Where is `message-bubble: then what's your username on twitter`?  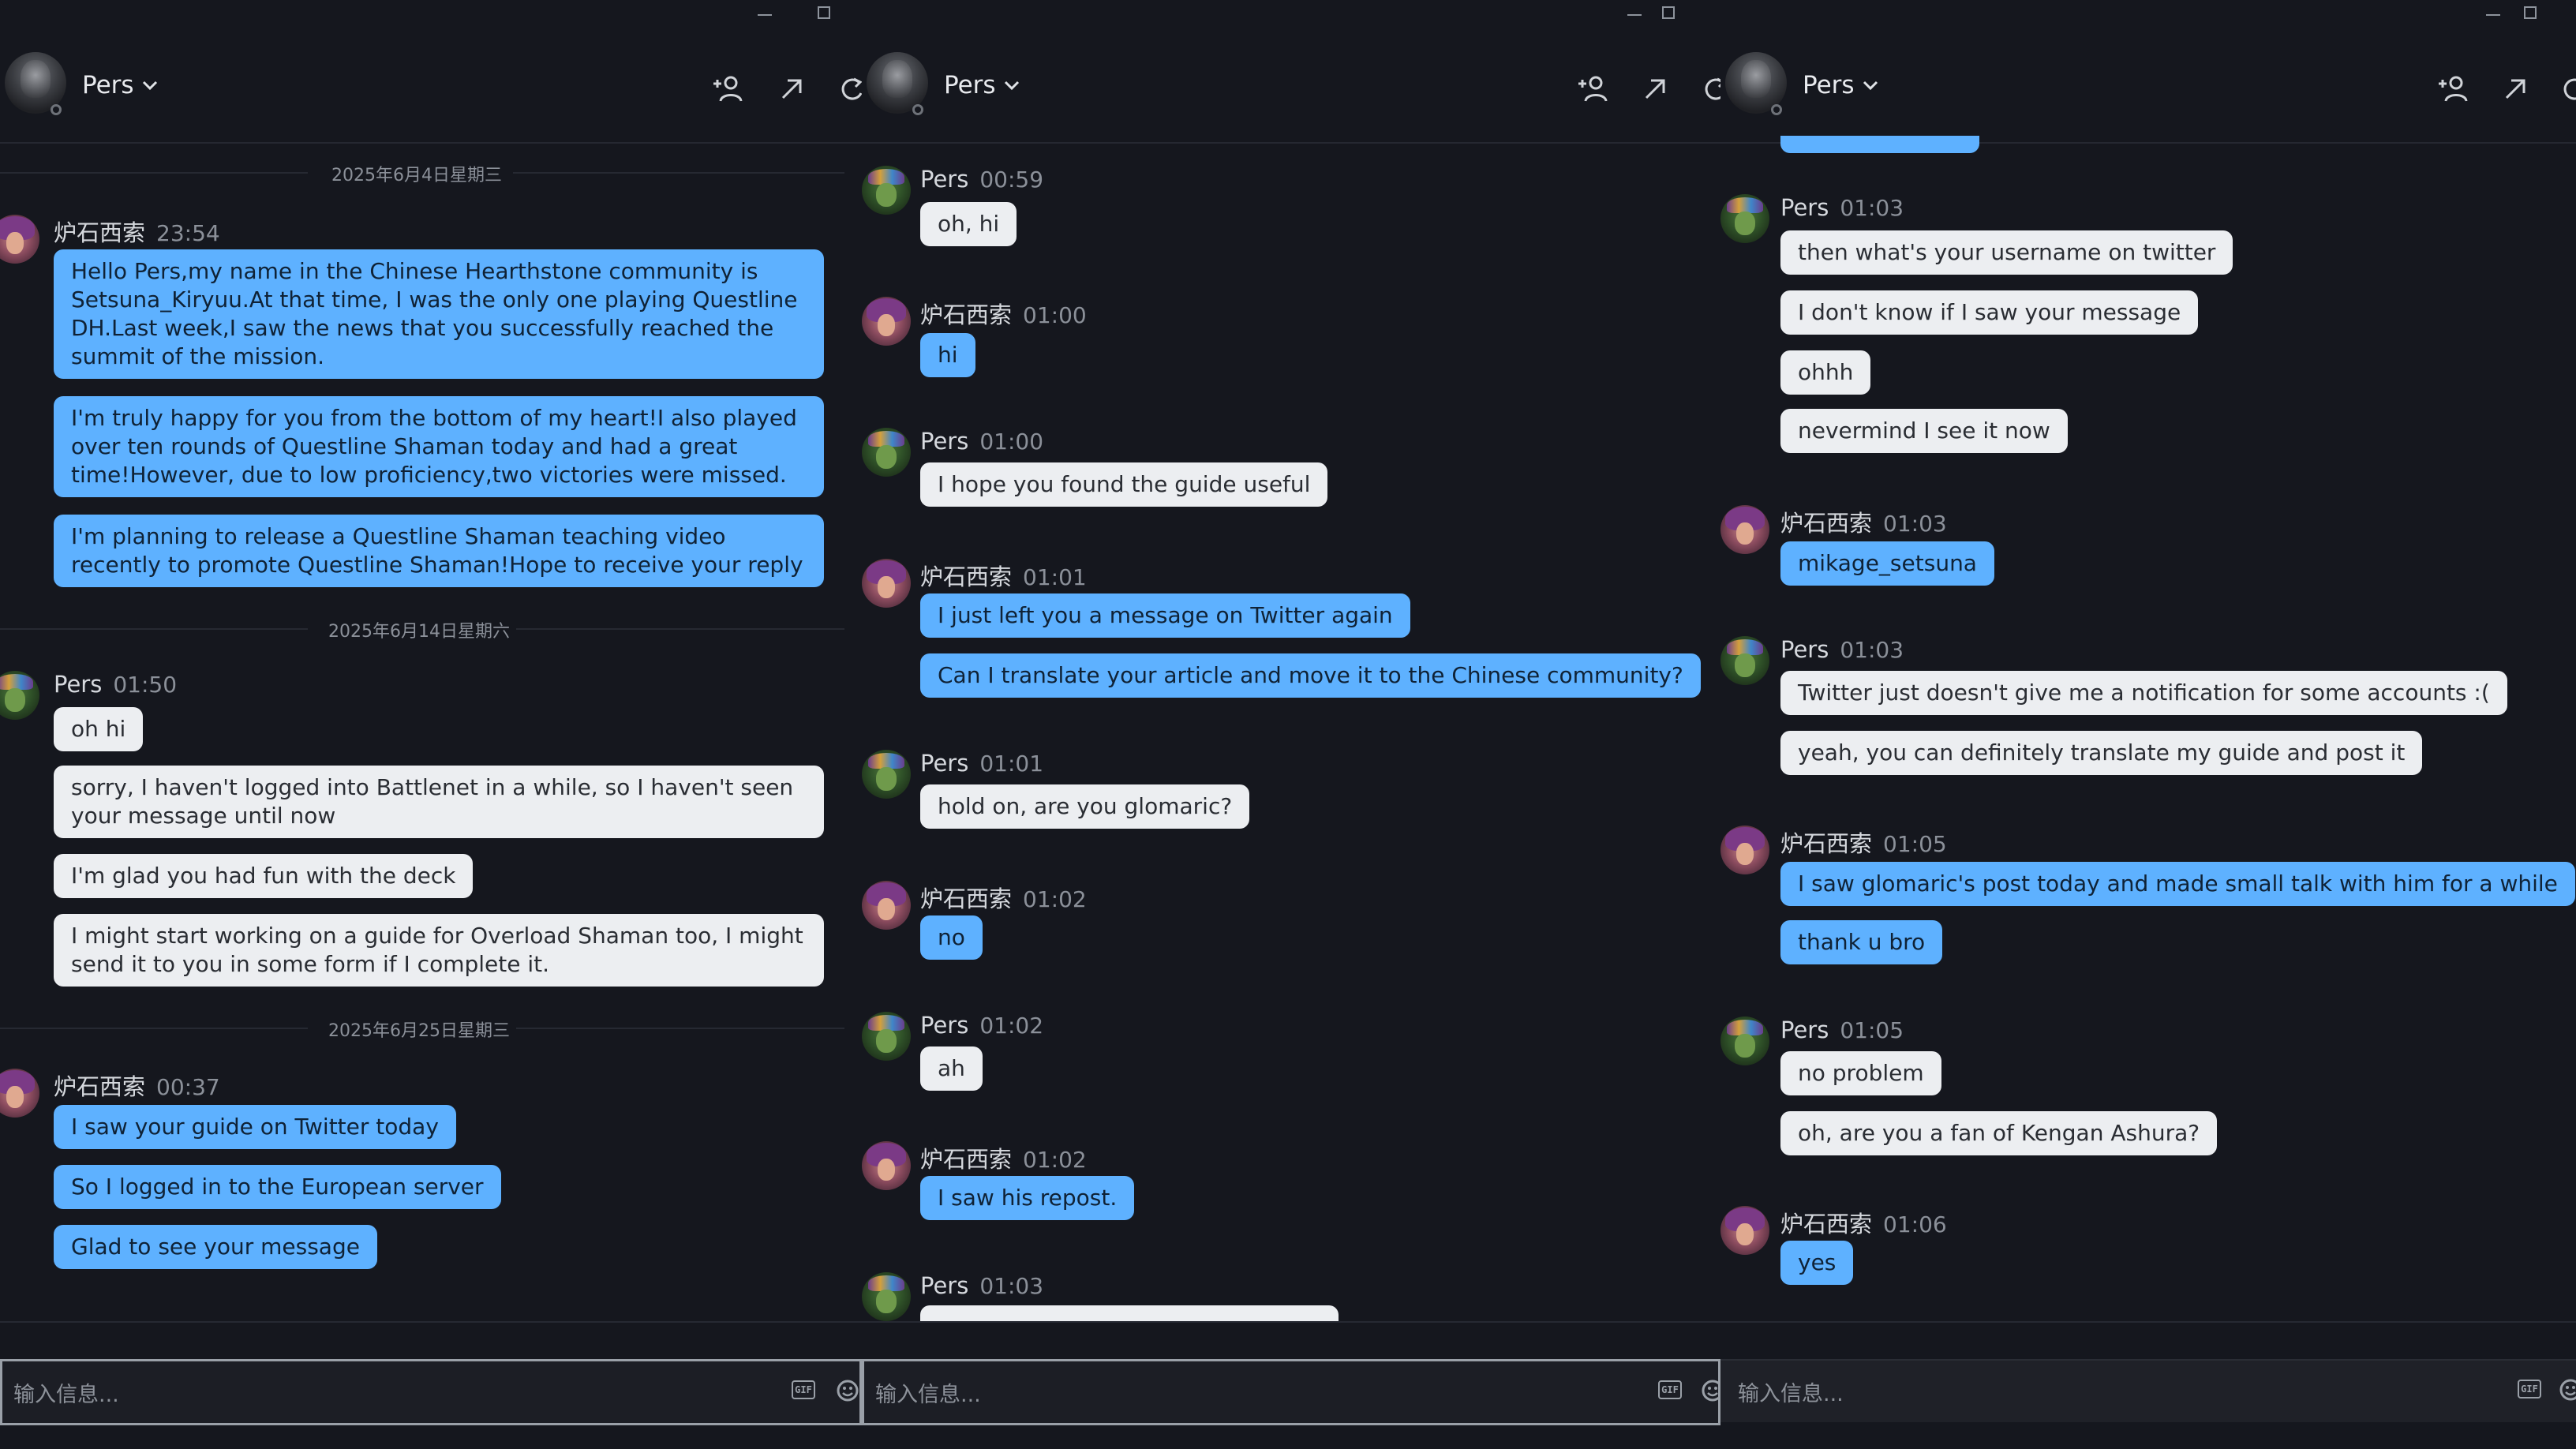
message-bubble: then what's your username on twitter is located at coordinates (2006, 252).